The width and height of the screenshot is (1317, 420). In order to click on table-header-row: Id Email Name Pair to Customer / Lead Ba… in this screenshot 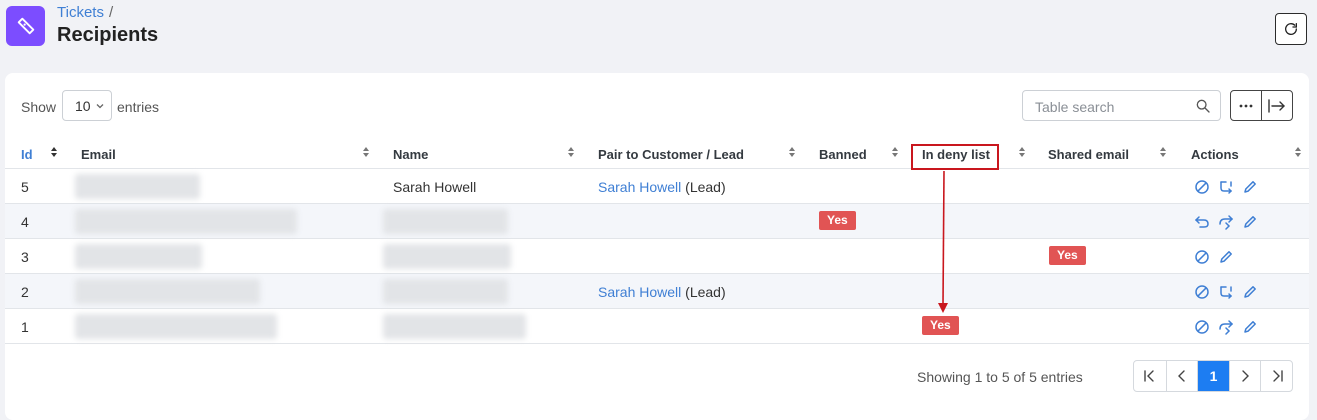, I will do `click(657, 152)`.